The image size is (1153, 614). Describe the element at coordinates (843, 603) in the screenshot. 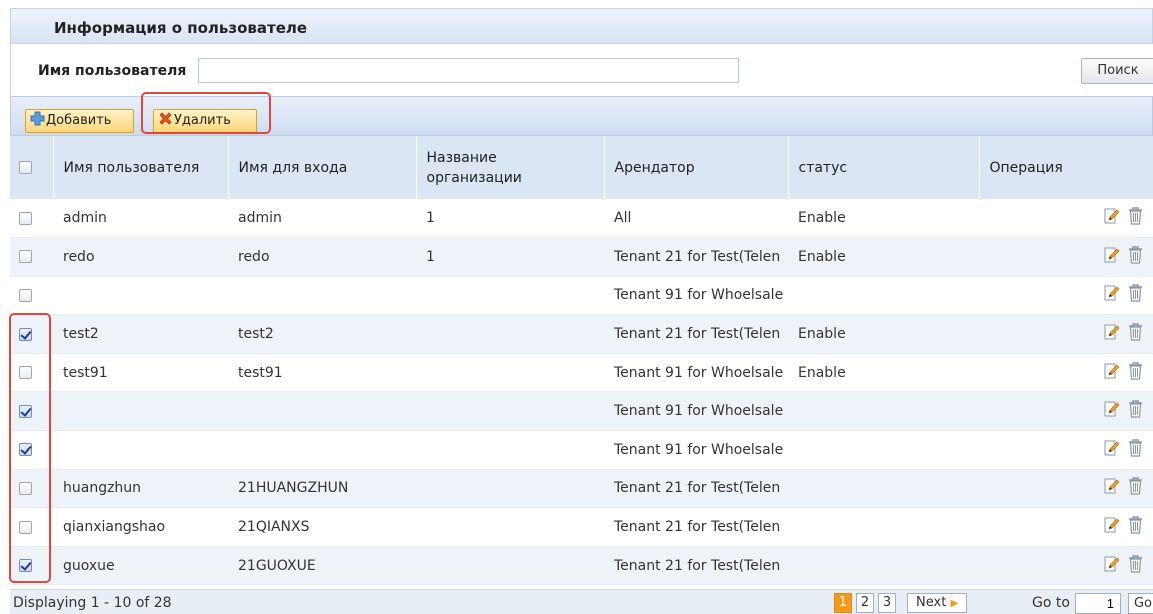

I see `page-1-button: 1` at that location.